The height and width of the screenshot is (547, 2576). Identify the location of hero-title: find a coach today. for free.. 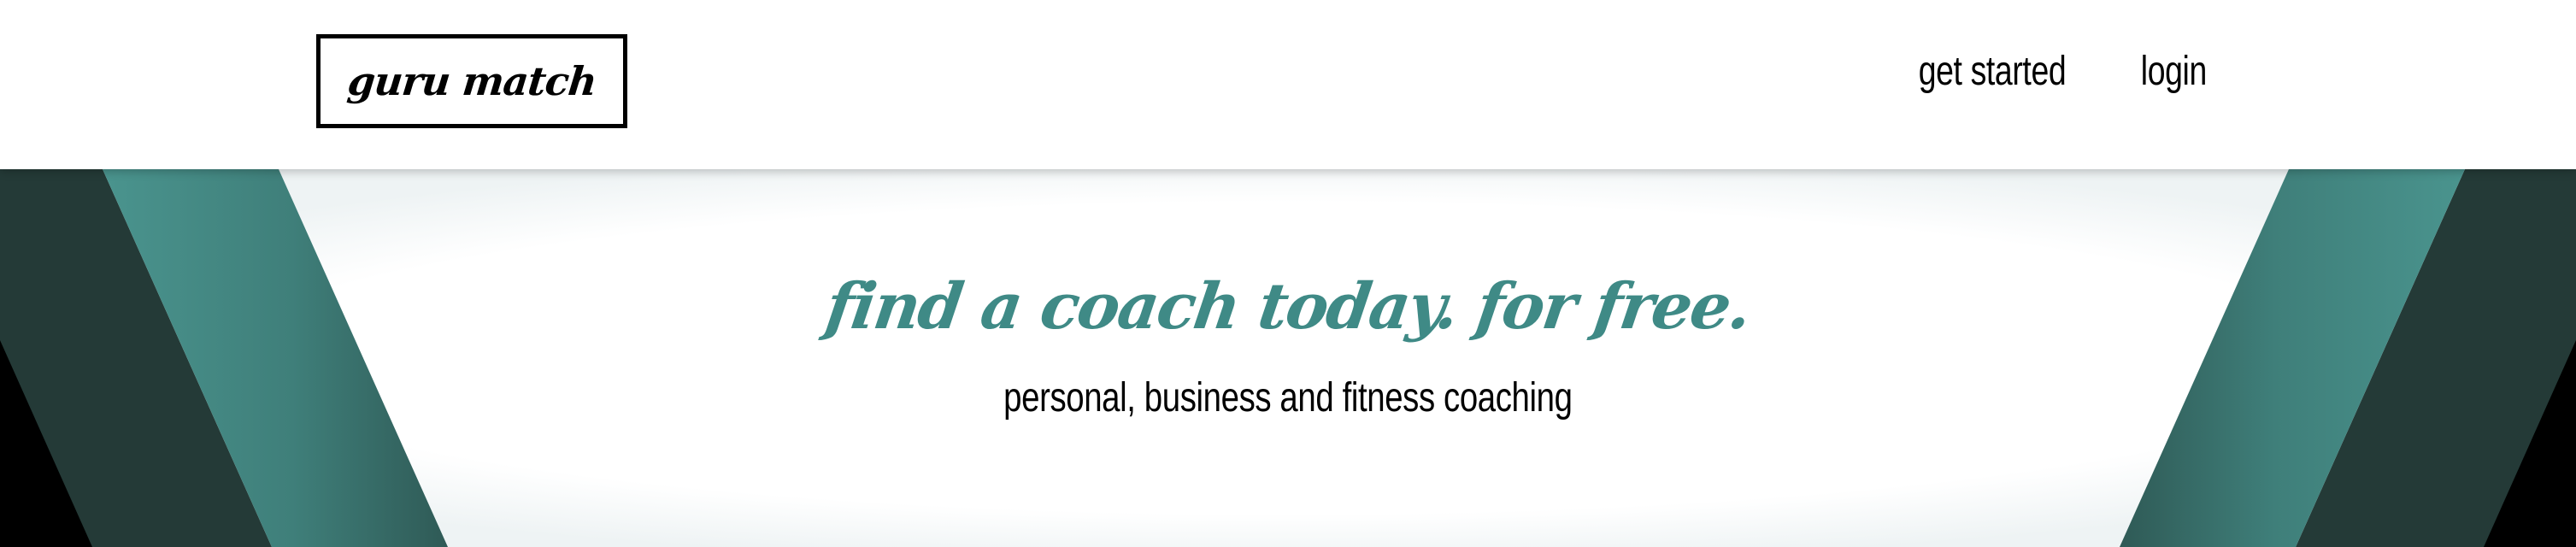
(1288, 307).